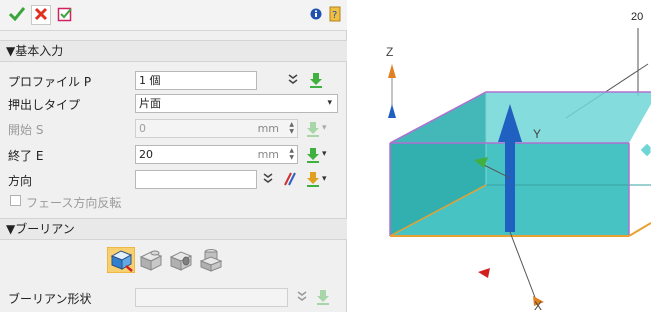 Image resolution: width=651 pixels, height=315 pixels. I want to click on x-icon, so click(41, 15).